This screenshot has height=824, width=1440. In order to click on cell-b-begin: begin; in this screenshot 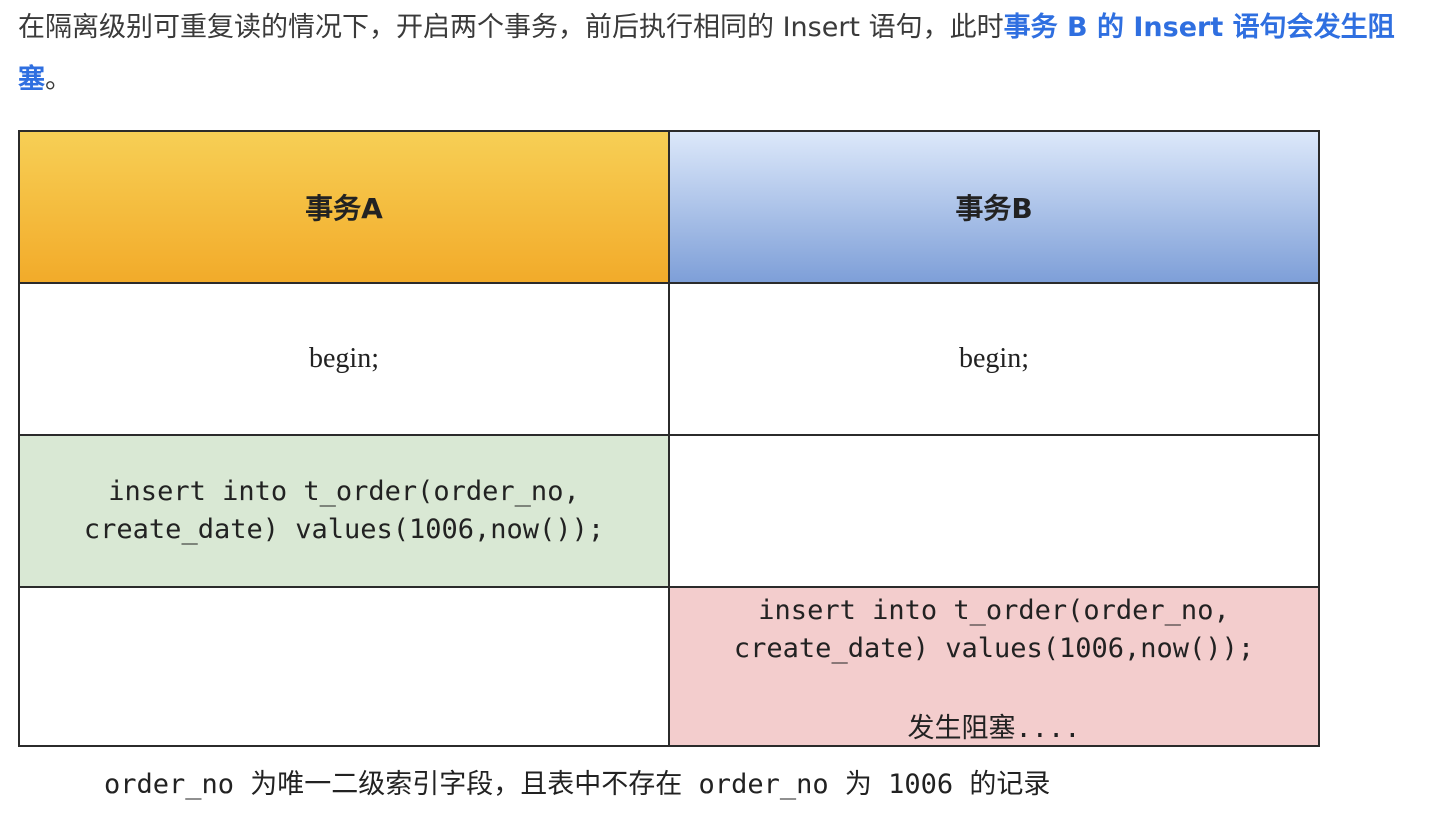, I will do `click(994, 359)`.